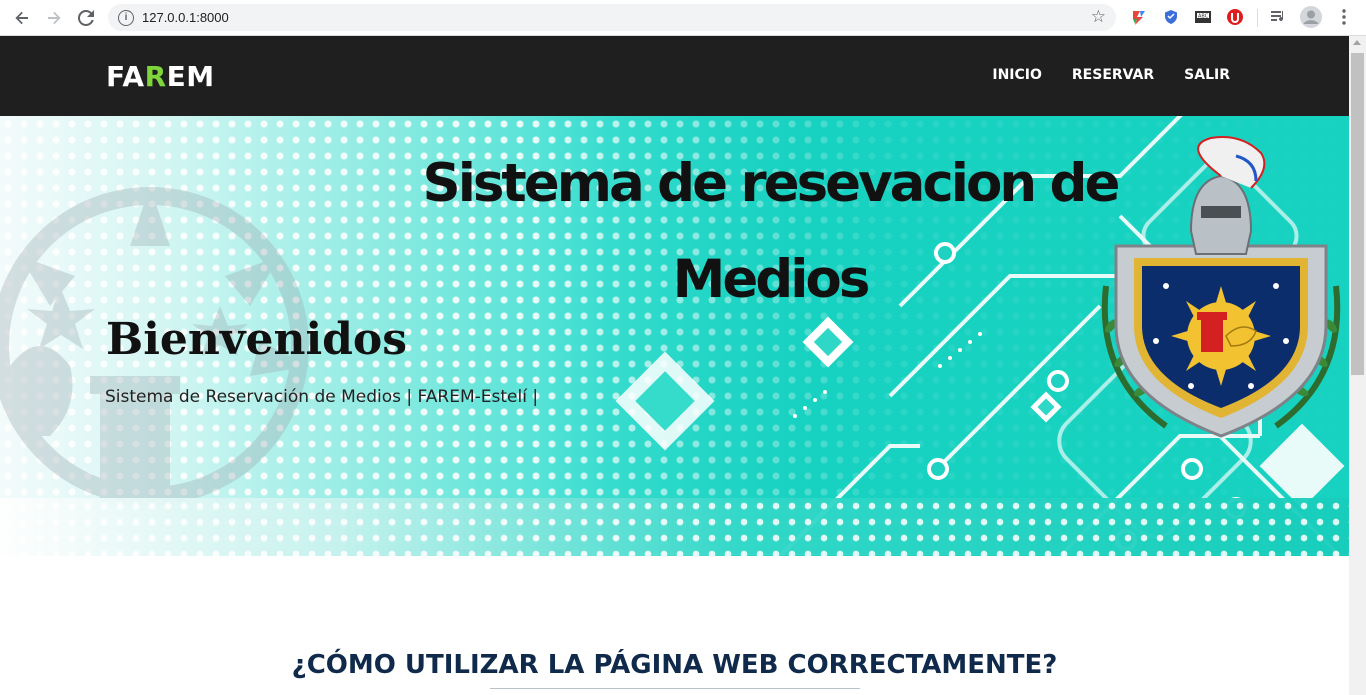  I want to click on logo-part-1: FA, so click(125, 76).